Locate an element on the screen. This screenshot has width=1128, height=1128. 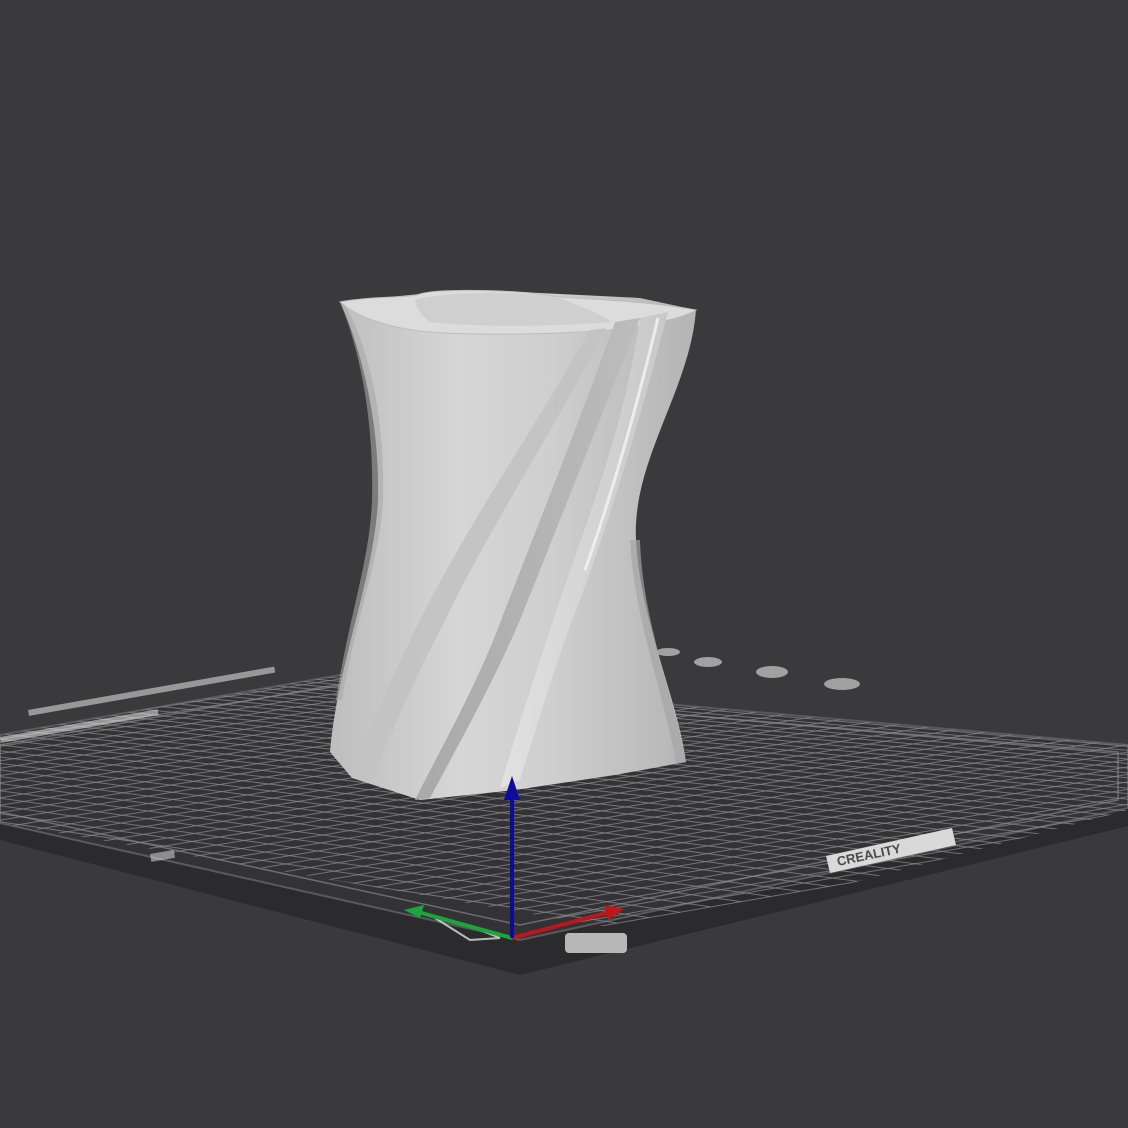
corner-label is located at coordinates (596, 943).